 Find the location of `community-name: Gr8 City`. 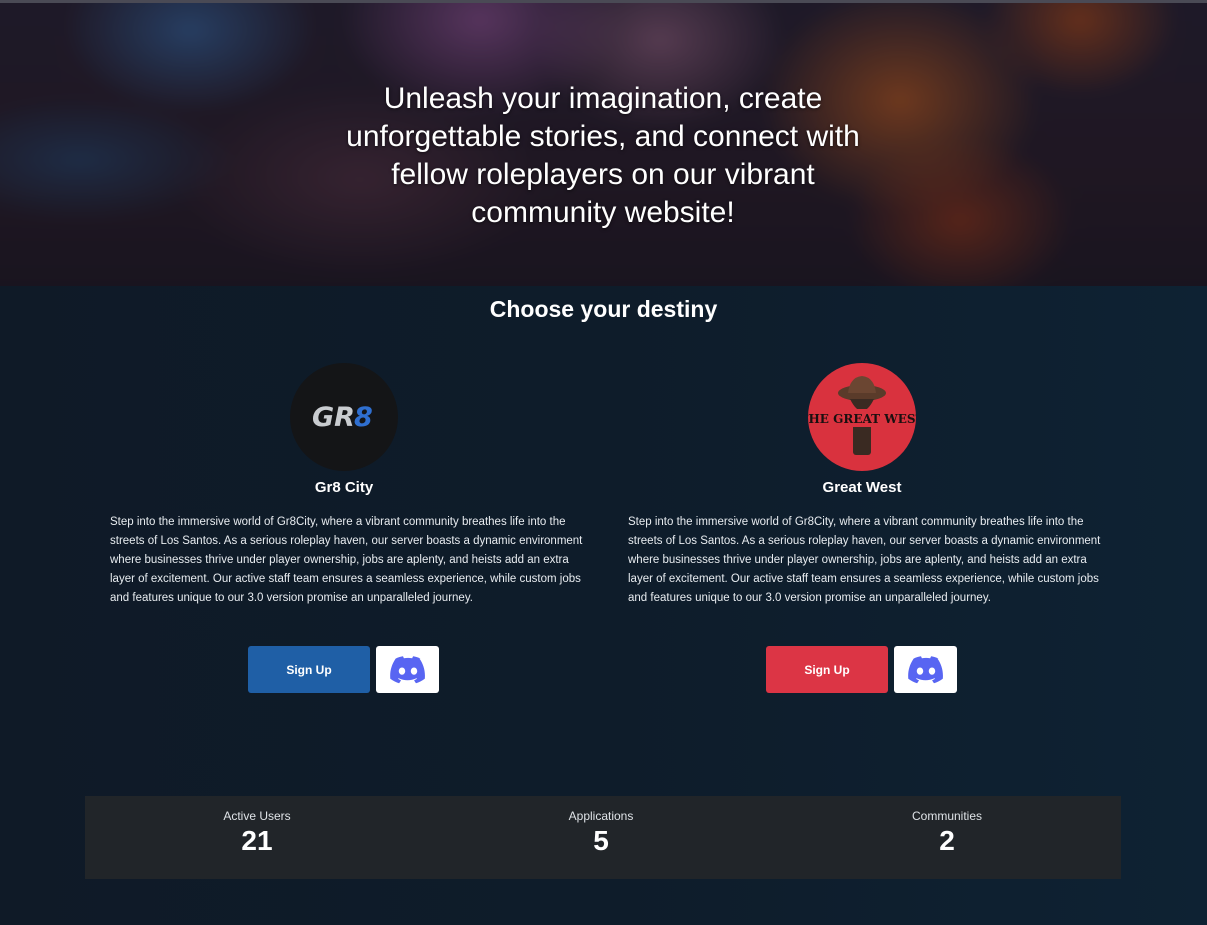

community-name: Gr8 City is located at coordinates (344, 487).